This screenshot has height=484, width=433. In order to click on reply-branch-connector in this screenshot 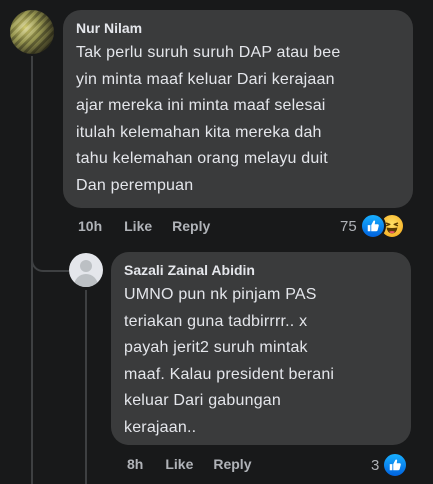, I will do `click(50, 252)`.